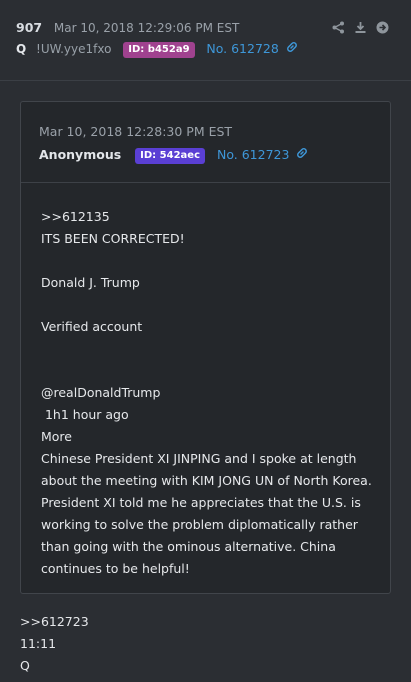 The width and height of the screenshot is (411, 682). Describe the element at coordinates (29, 27) in the screenshot. I see `post-count: 907` at that location.